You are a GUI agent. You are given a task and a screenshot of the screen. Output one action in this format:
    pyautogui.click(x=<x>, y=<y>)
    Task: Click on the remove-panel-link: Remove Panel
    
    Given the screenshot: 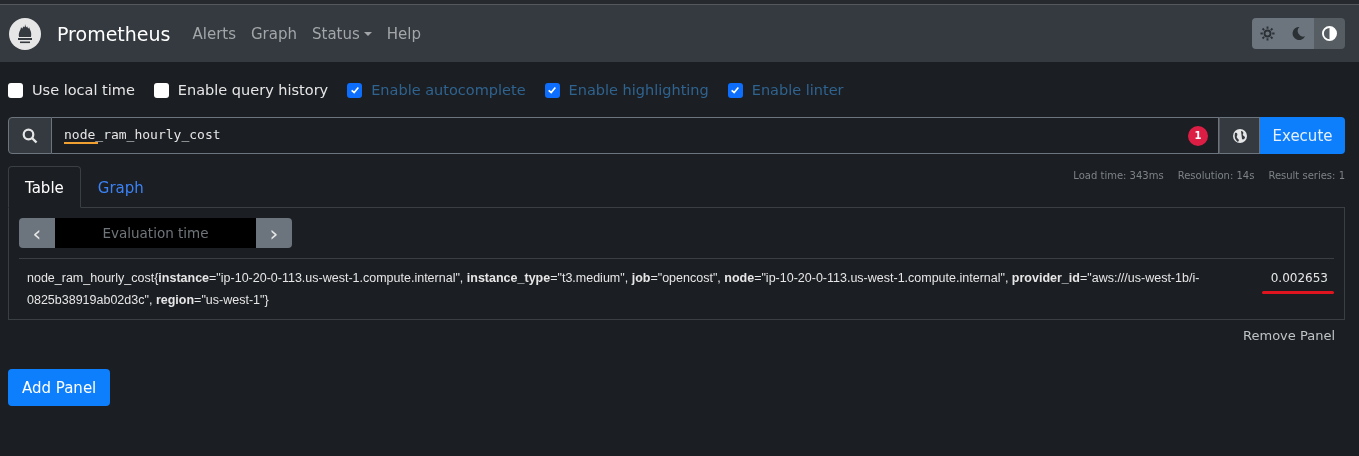 What is the action you would take?
    pyautogui.click(x=1289, y=335)
    